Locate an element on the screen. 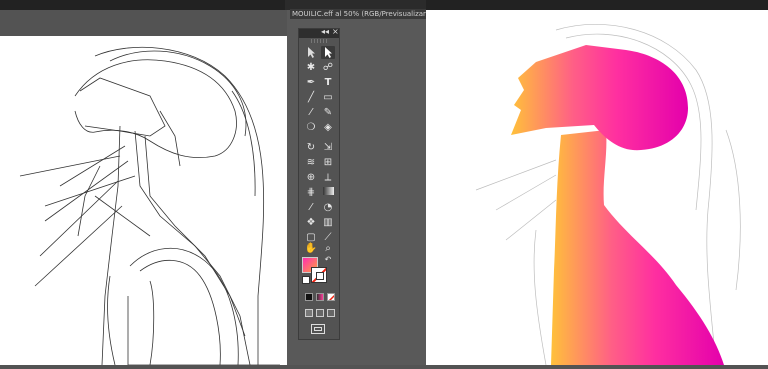 This screenshot has height=369, width=768. free-transform-tool-icon: ⊞ is located at coordinates (328, 162).